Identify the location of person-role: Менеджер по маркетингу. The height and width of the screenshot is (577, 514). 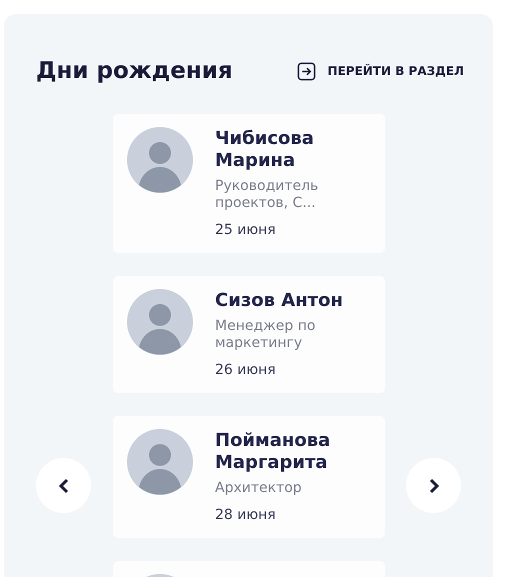
(265, 335).